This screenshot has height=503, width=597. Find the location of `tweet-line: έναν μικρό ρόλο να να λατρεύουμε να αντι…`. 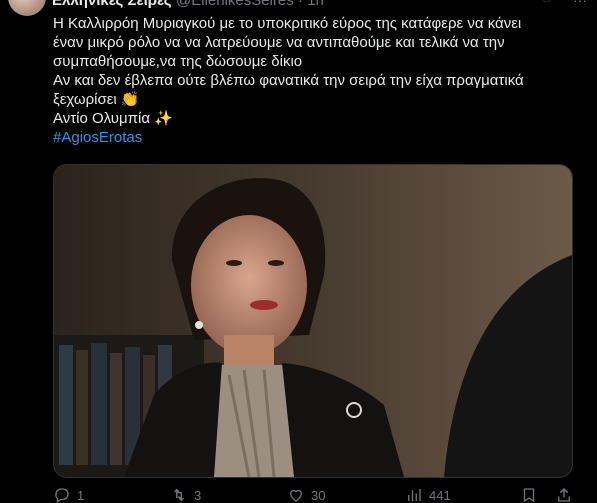

tweet-line: έναν μικρό ρόλο να να λατρεύουμε να αντι… is located at coordinates (279, 42).